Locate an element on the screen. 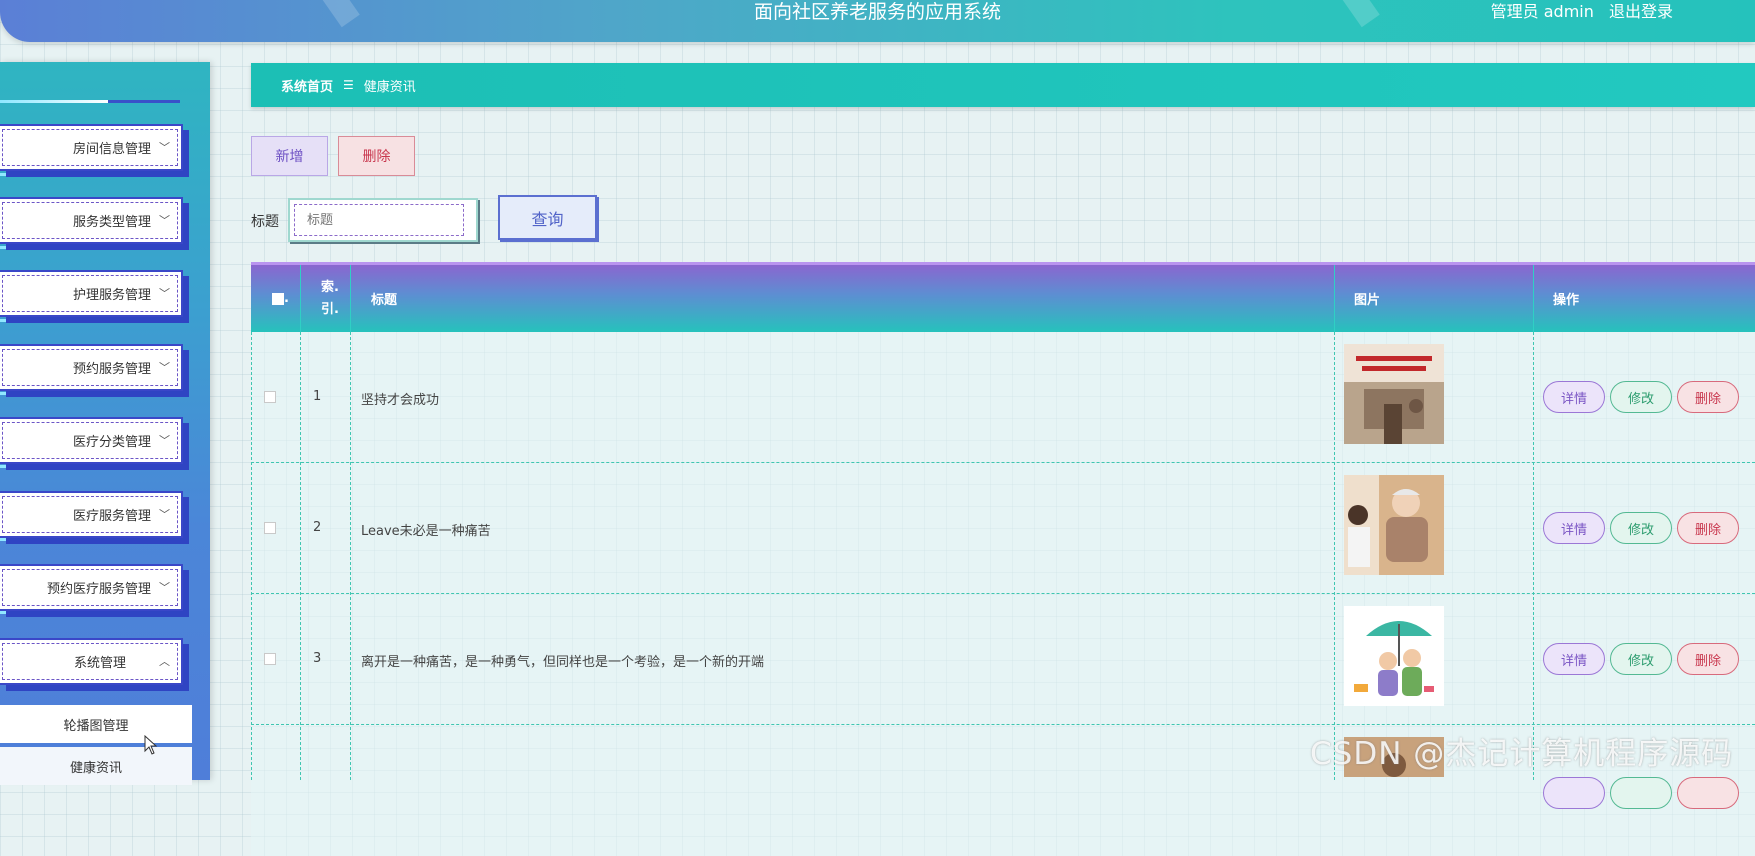 The height and width of the screenshot is (856, 1755). sidebar-item-medical-service: 医疗服务管理 ﹀ is located at coordinates (91, 514).